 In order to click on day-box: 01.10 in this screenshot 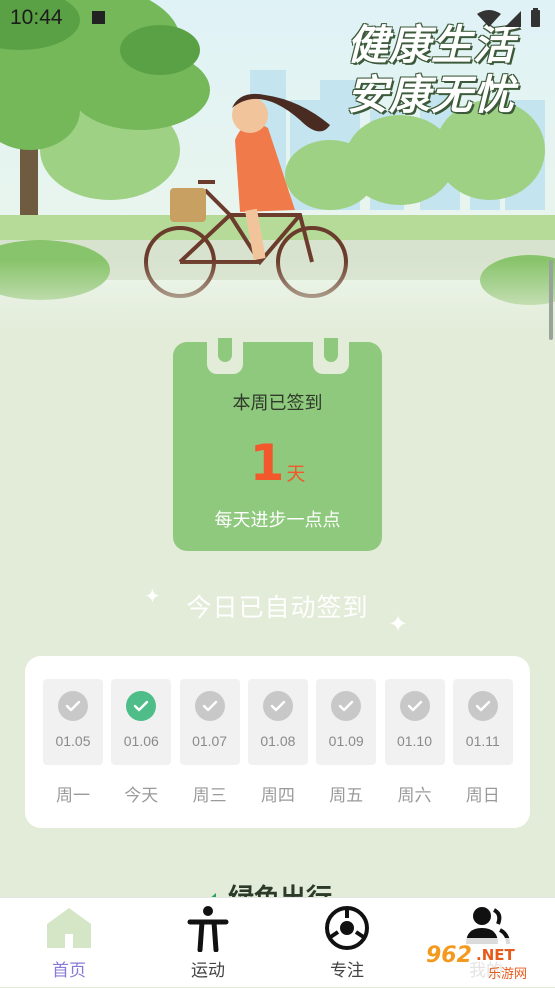, I will do `click(414, 722)`.